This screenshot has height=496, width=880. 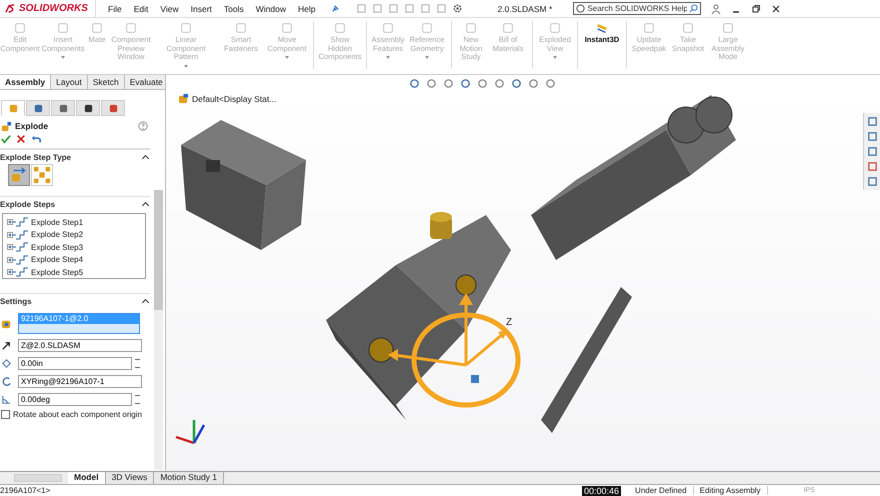 What do you see at coordinates (35, 157) in the screenshot?
I see `section-title: Explode Step Type` at bounding box center [35, 157].